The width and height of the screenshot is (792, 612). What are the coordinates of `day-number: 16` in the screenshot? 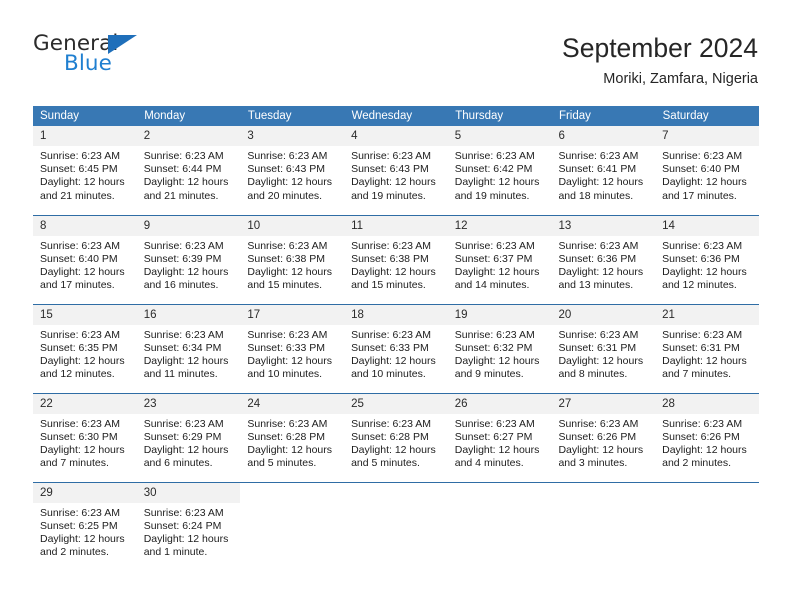 It's located at (188, 314).